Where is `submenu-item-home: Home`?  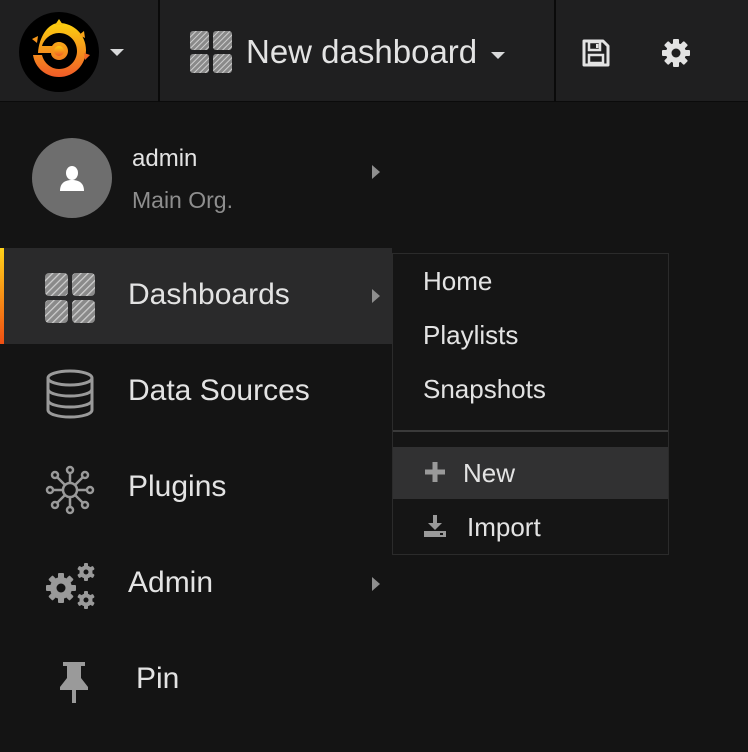 submenu-item-home: Home is located at coordinates (530, 281).